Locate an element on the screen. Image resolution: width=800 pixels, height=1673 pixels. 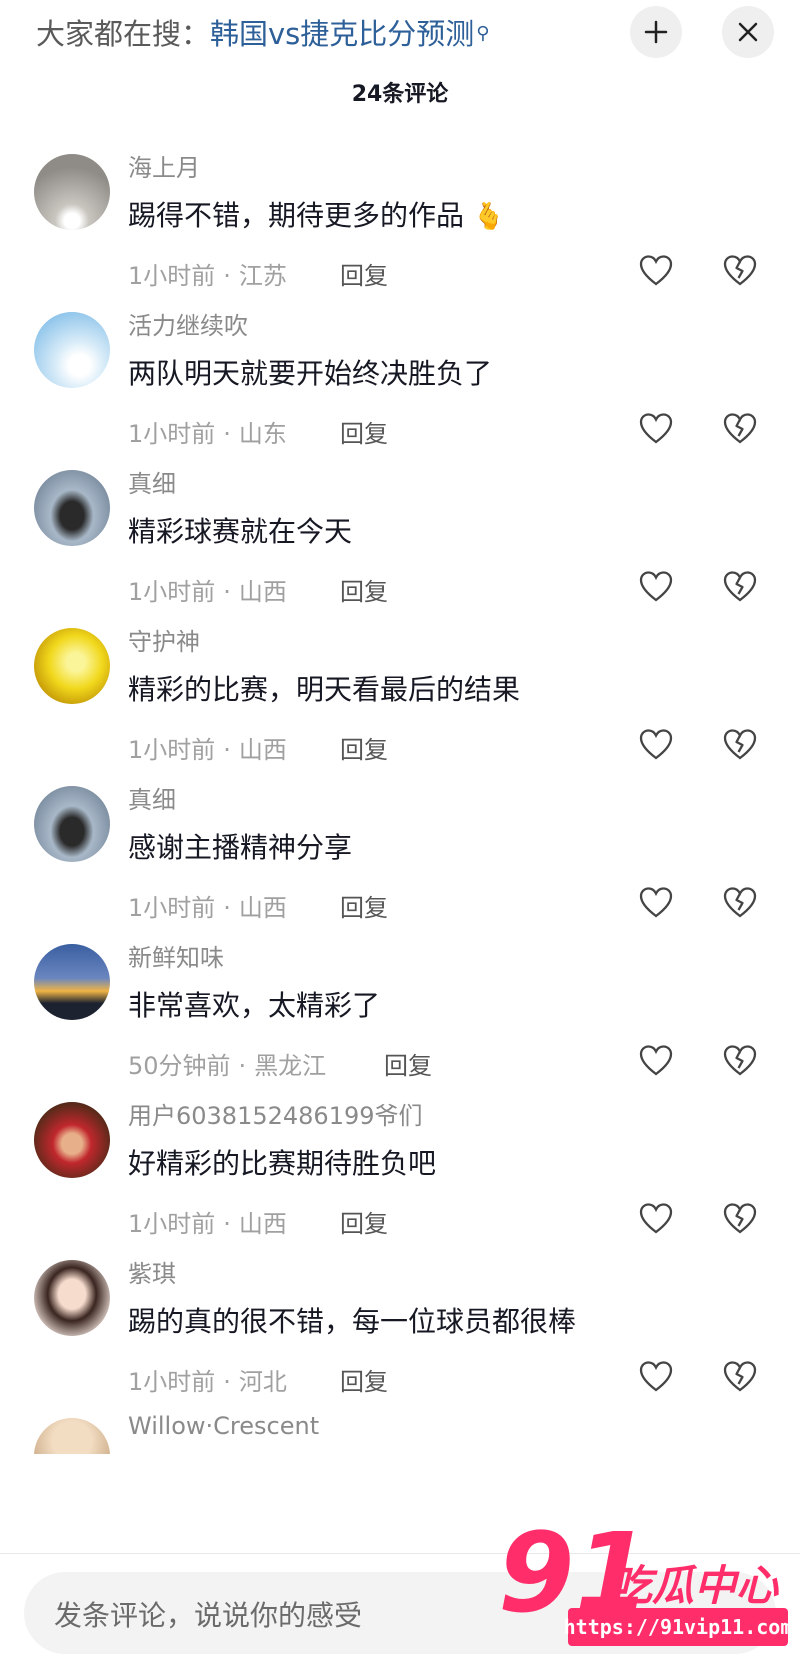
watermark-text: 吃瓜中心 is located at coordinates (694, 1585).